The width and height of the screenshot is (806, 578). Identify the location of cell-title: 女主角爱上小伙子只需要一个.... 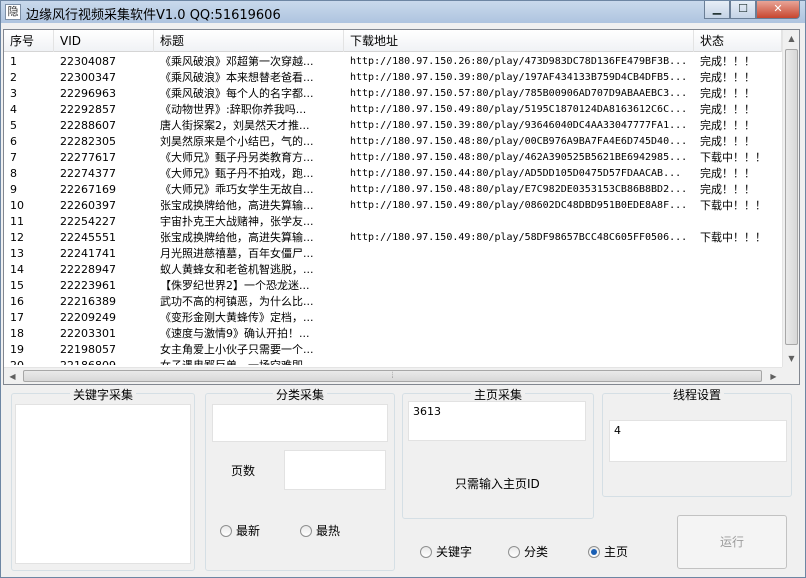
(237, 349).